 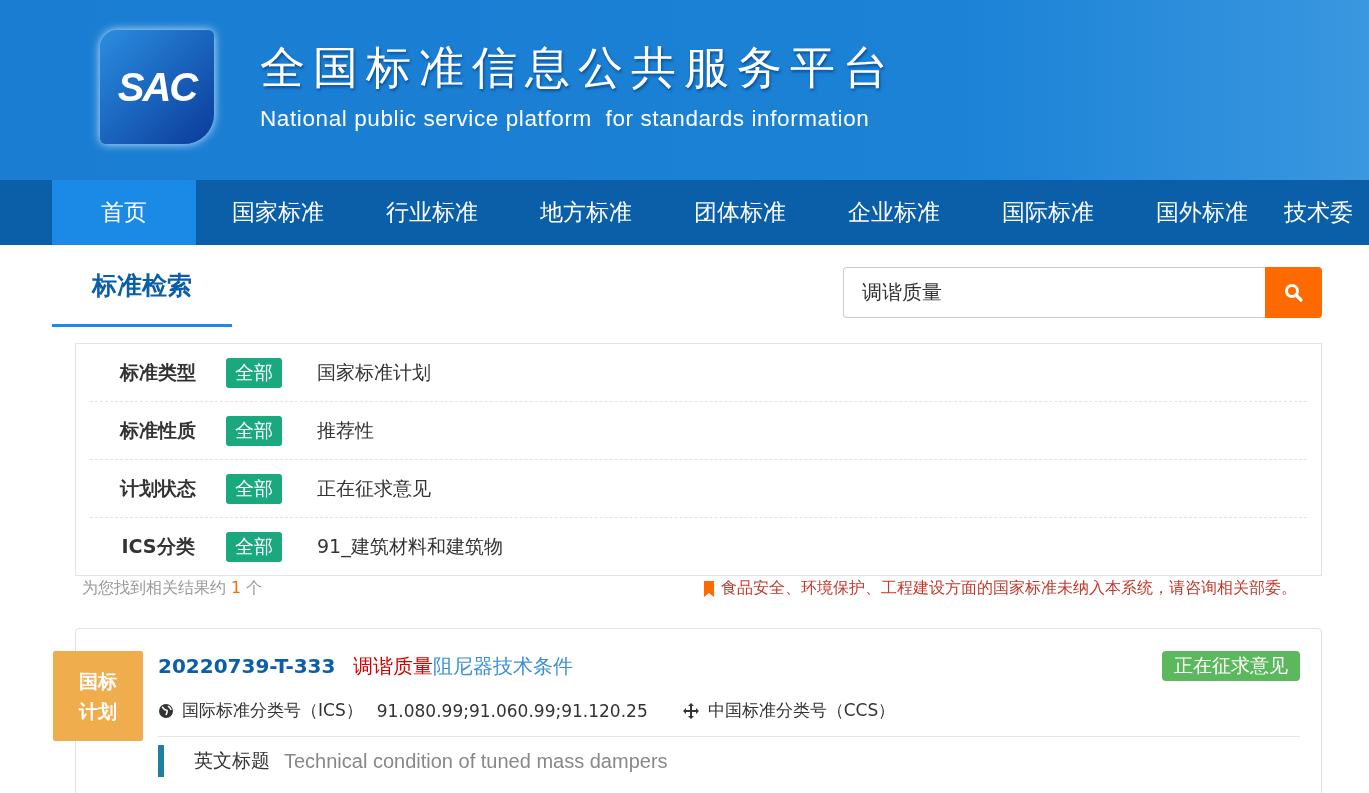 What do you see at coordinates (158, 546) in the screenshot?
I see `filter-label: ICS分类` at bounding box center [158, 546].